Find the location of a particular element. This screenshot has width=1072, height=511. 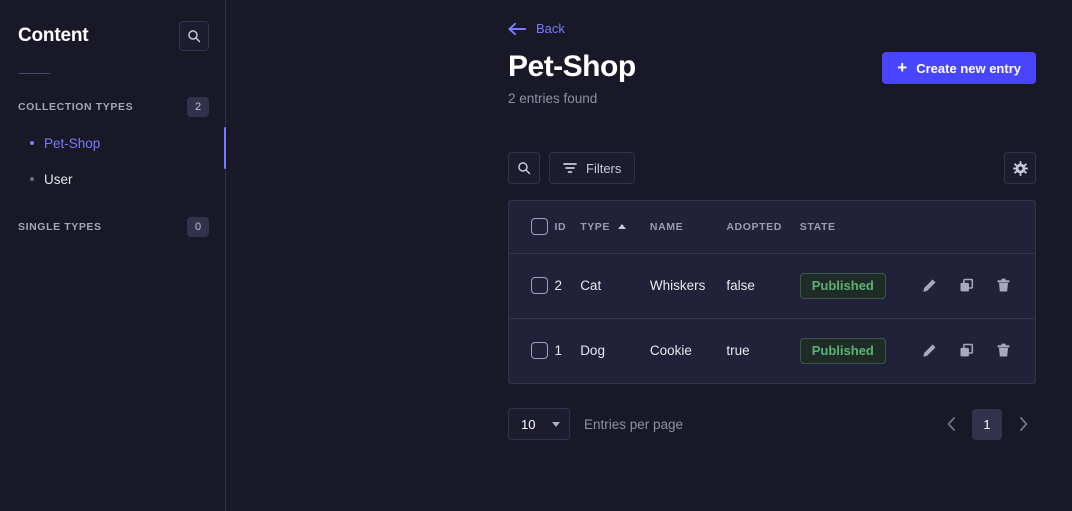

arrow-left-icon is located at coordinates (517, 28).